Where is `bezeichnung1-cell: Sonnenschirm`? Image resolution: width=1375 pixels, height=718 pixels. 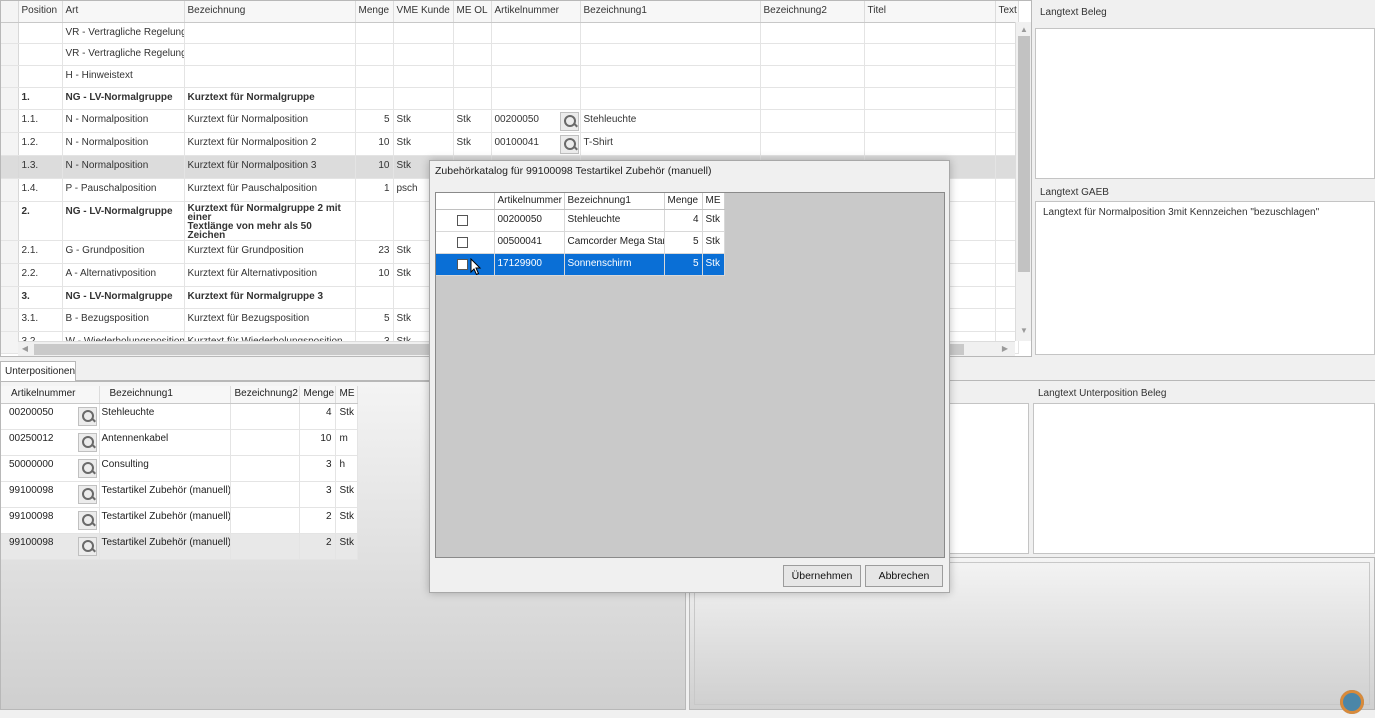
bezeichnung1-cell: Sonnenschirm is located at coordinates (614, 264).